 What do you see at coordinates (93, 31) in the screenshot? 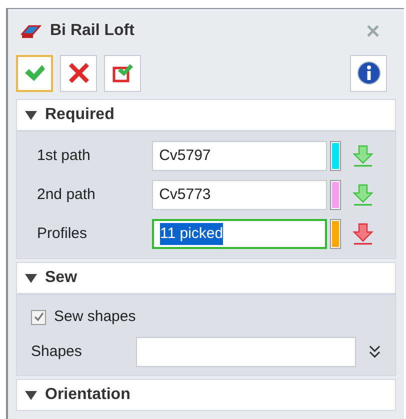
I see `window-title: Bi Rail Loft` at bounding box center [93, 31].